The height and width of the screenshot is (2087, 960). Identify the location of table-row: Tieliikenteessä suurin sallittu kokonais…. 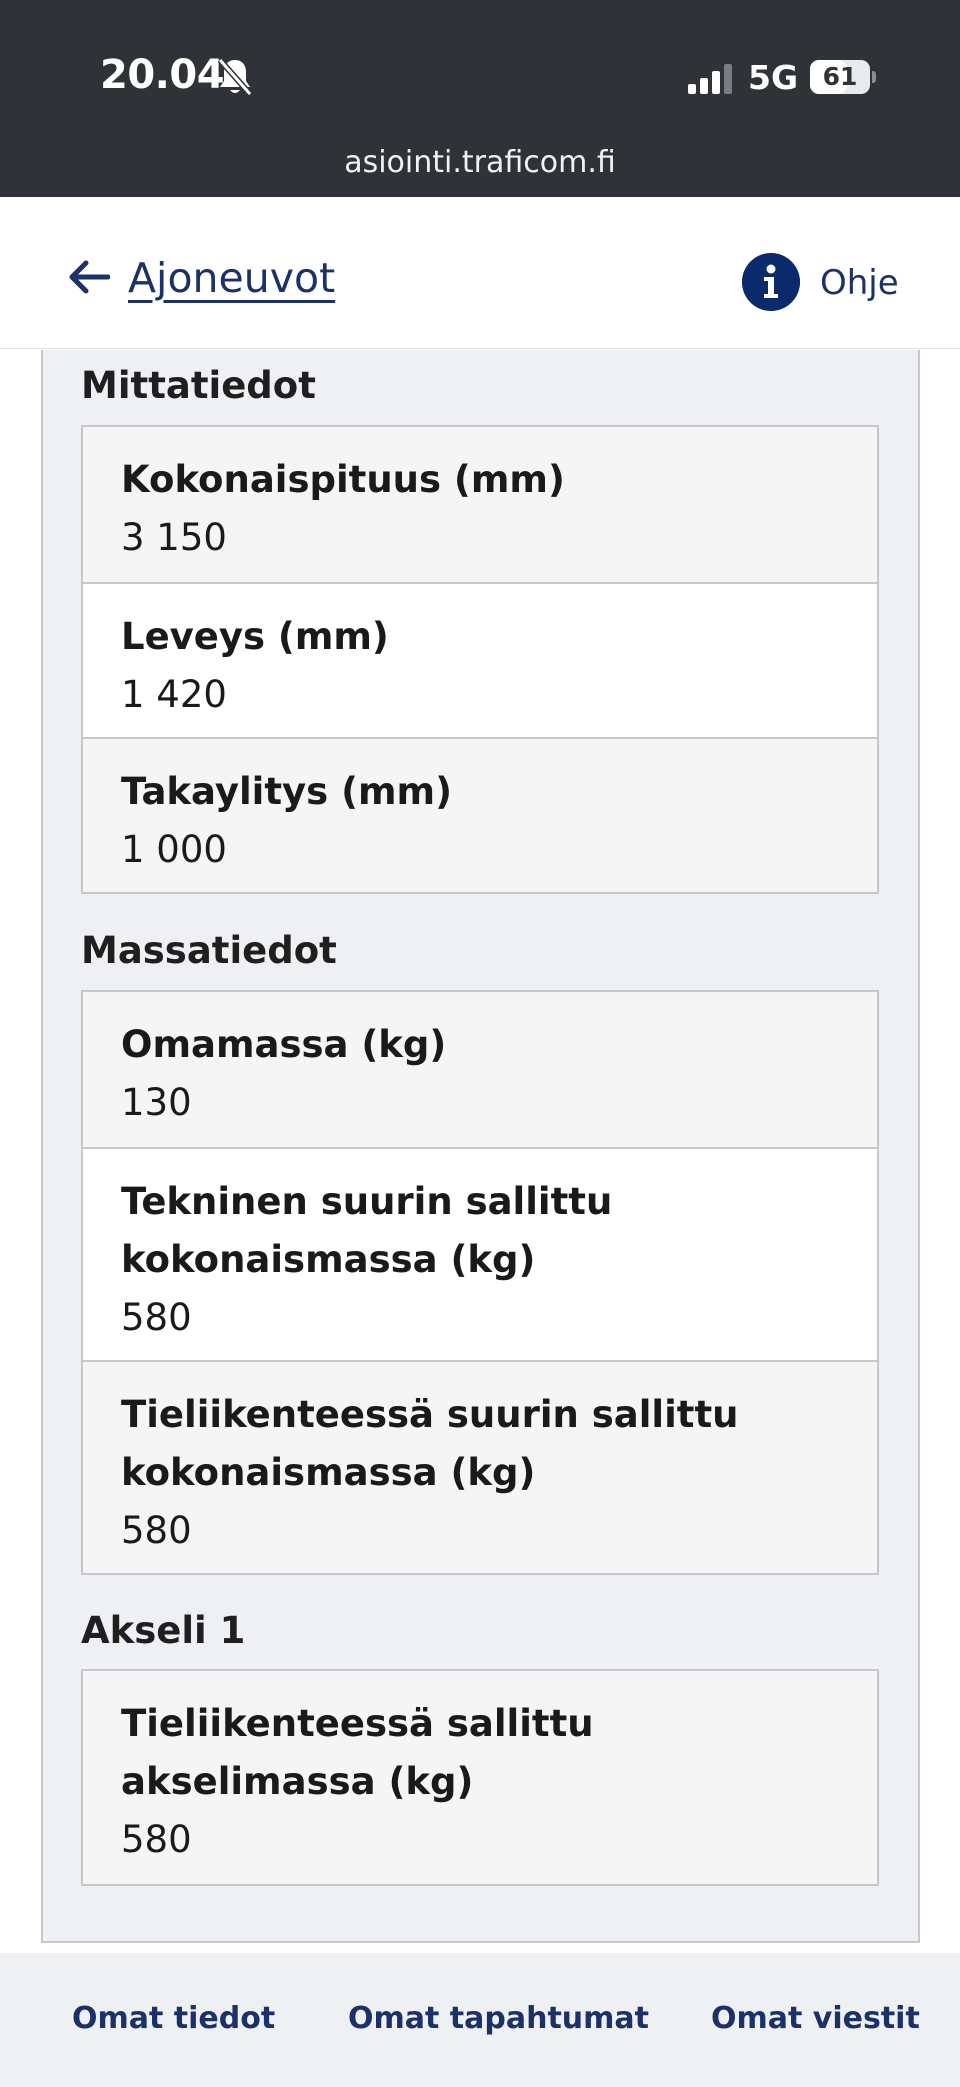
(480, 1466).